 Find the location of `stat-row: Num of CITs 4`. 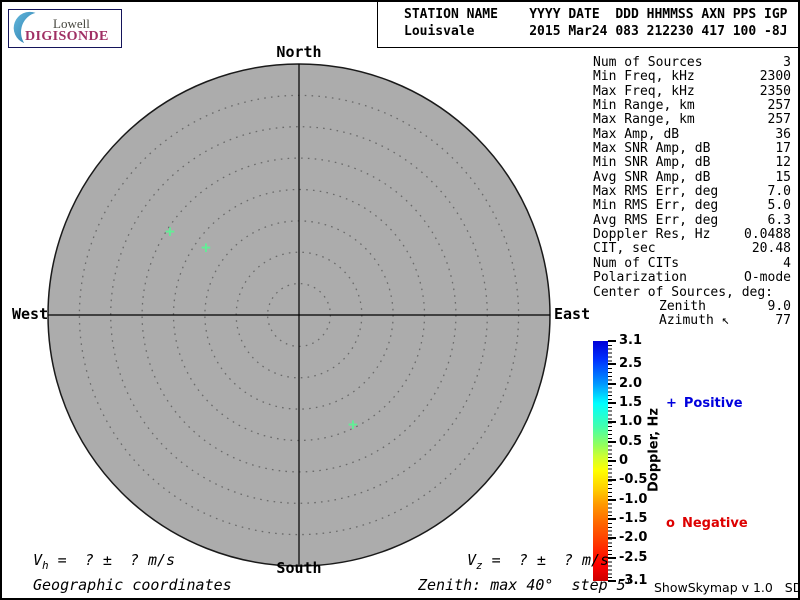

stat-row: Num of CITs 4 is located at coordinates (692, 263).